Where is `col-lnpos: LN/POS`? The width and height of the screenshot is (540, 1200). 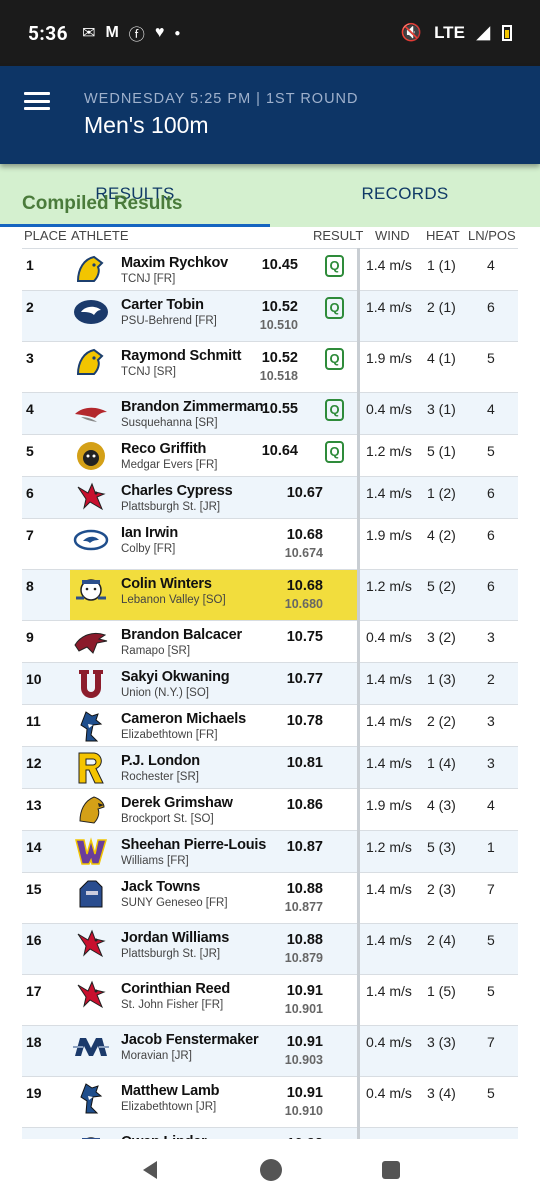
col-lnpos: LN/POS is located at coordinates (492, 235).